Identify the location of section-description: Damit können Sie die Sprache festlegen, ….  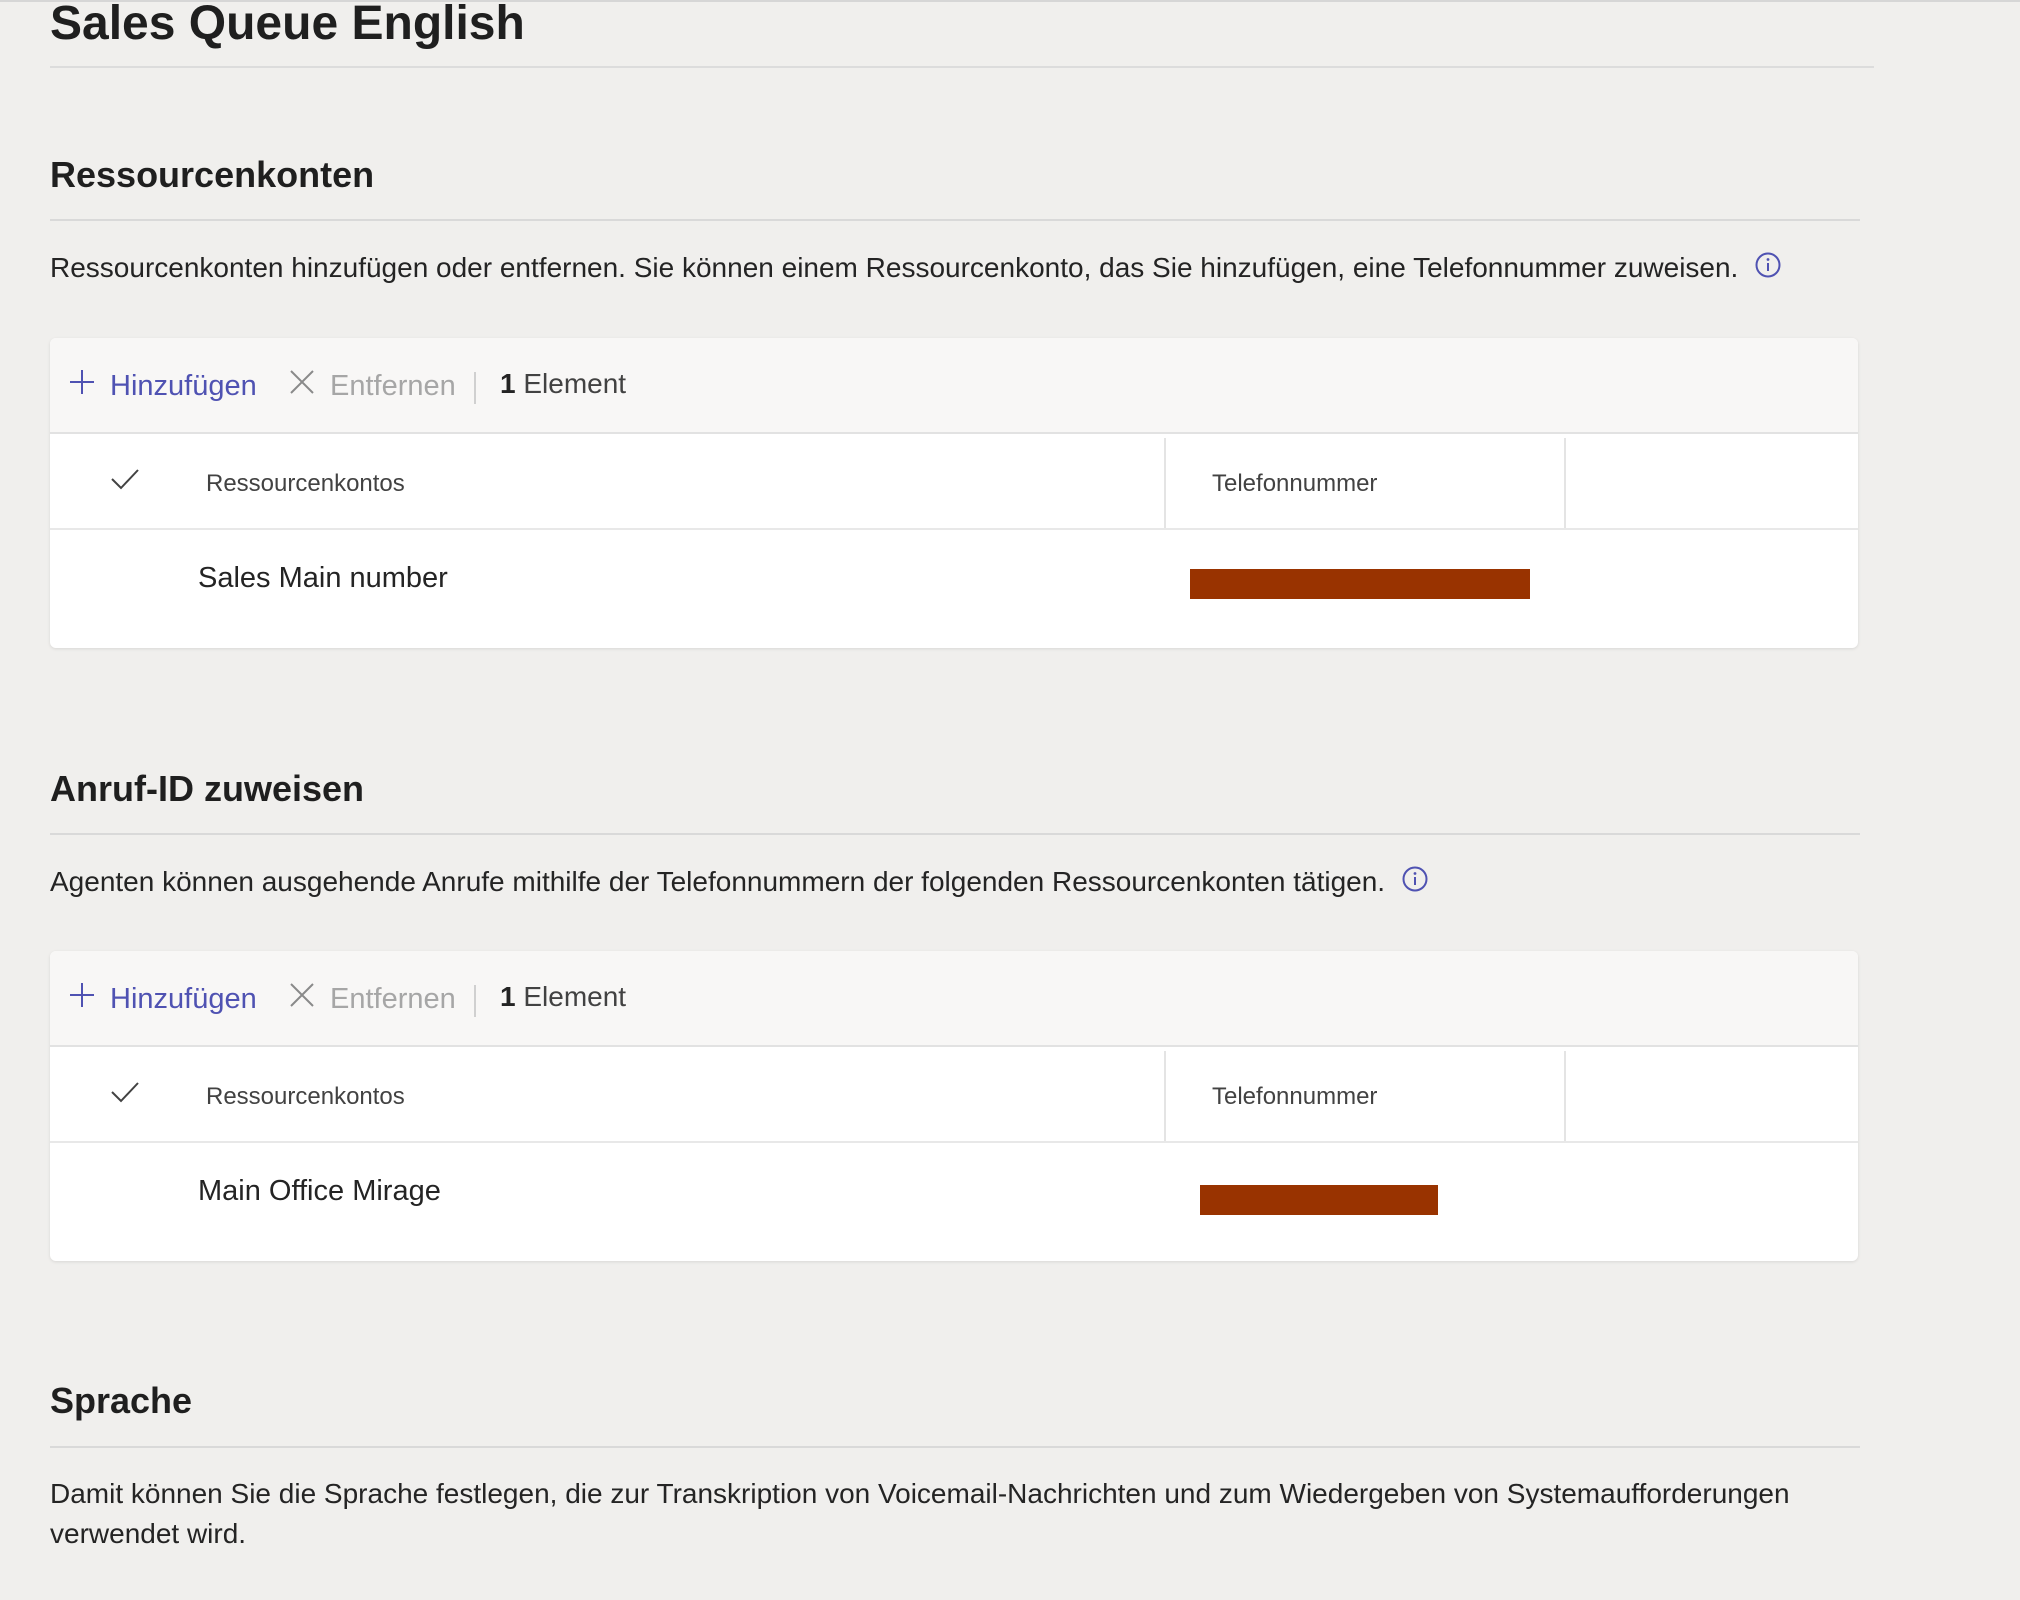
(920, 1513).